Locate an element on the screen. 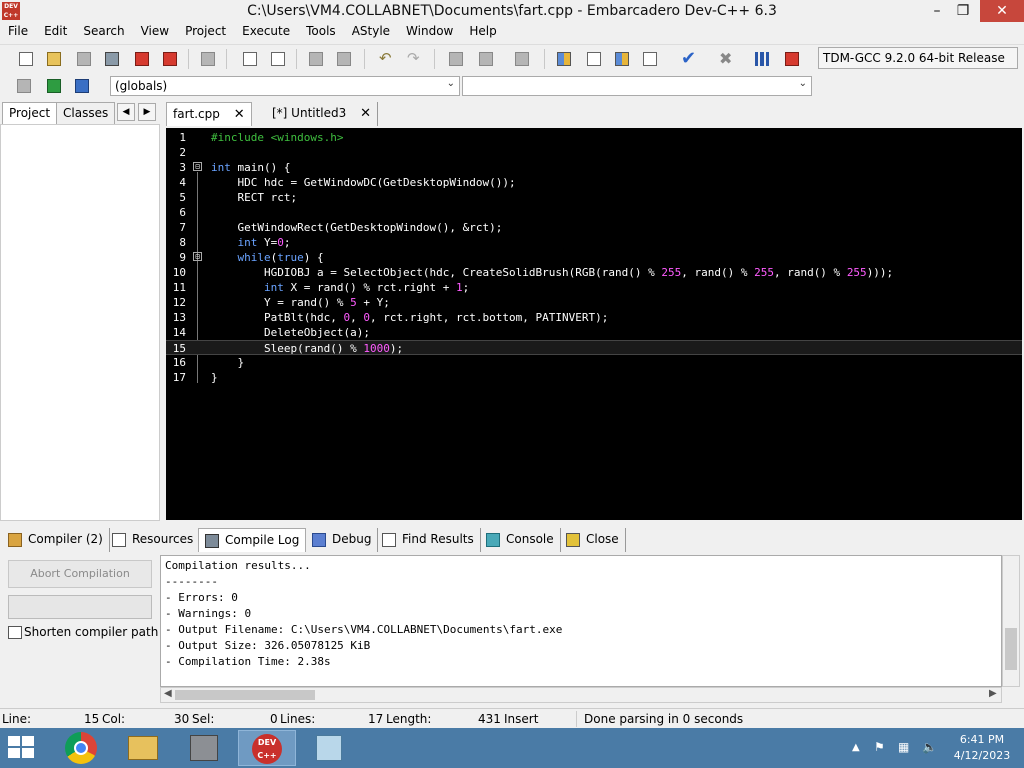 The width and height of the screenshot is (1024, 768). flag-icon: ⚑ is located at coordinates (879, 747).